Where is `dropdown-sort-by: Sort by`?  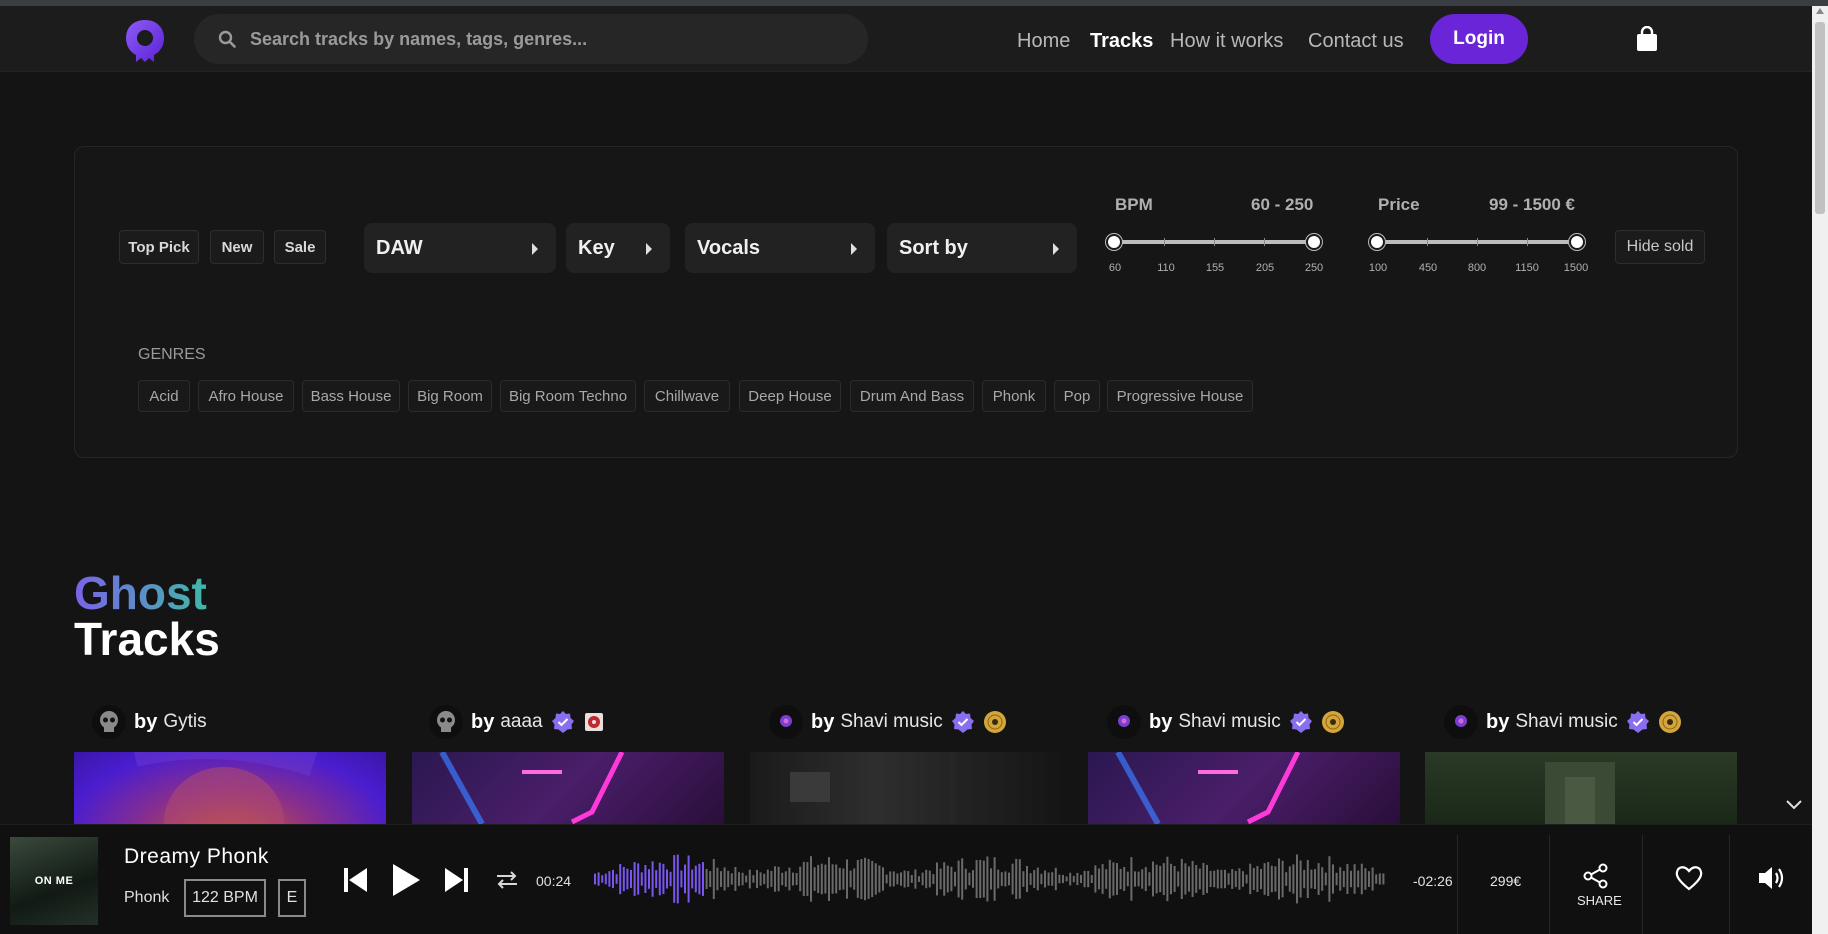
dropdown-sort-by: Sort by is located at coordinates (982, 248).